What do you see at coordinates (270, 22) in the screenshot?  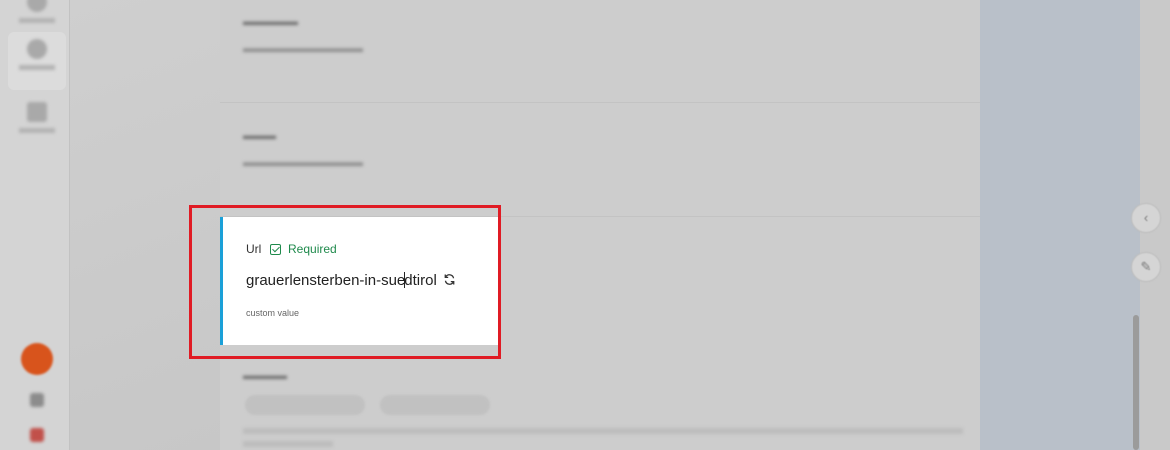 I see `blurred-label: ▬▬▬▬▬` at bounding box center [270, 22].